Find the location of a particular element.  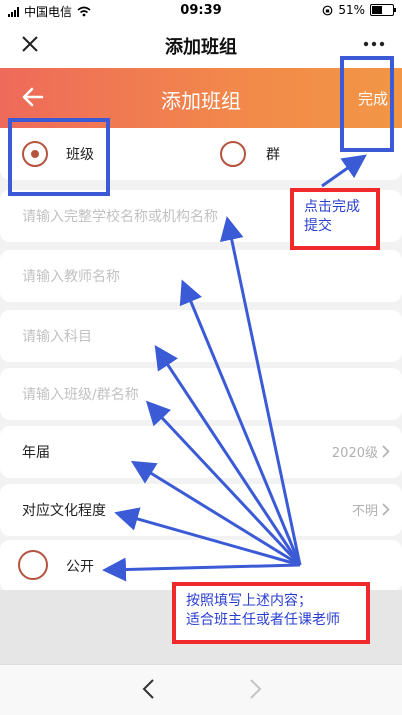

public-radio is located at coordinates (33, 565).